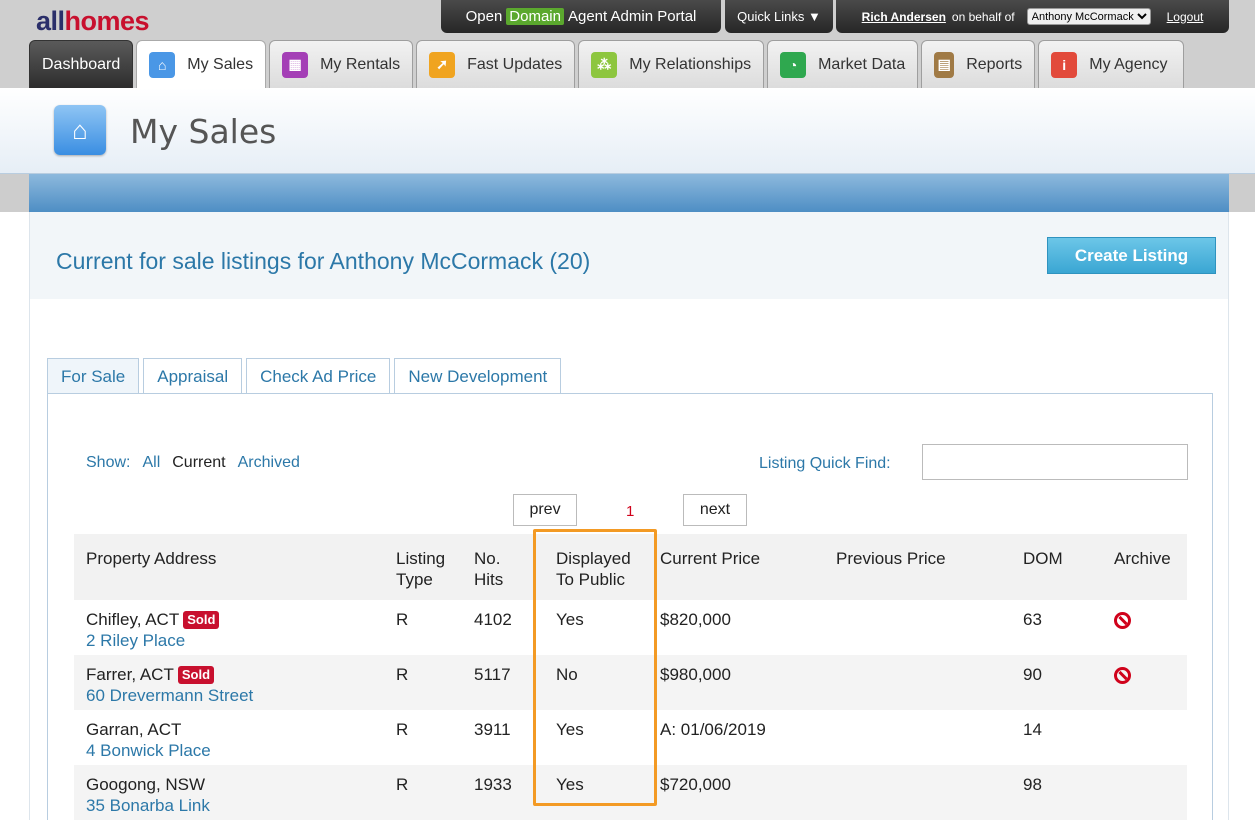 The image size is (1255, 820). I want to click on displayed-to-public: No, so click(596, 682).